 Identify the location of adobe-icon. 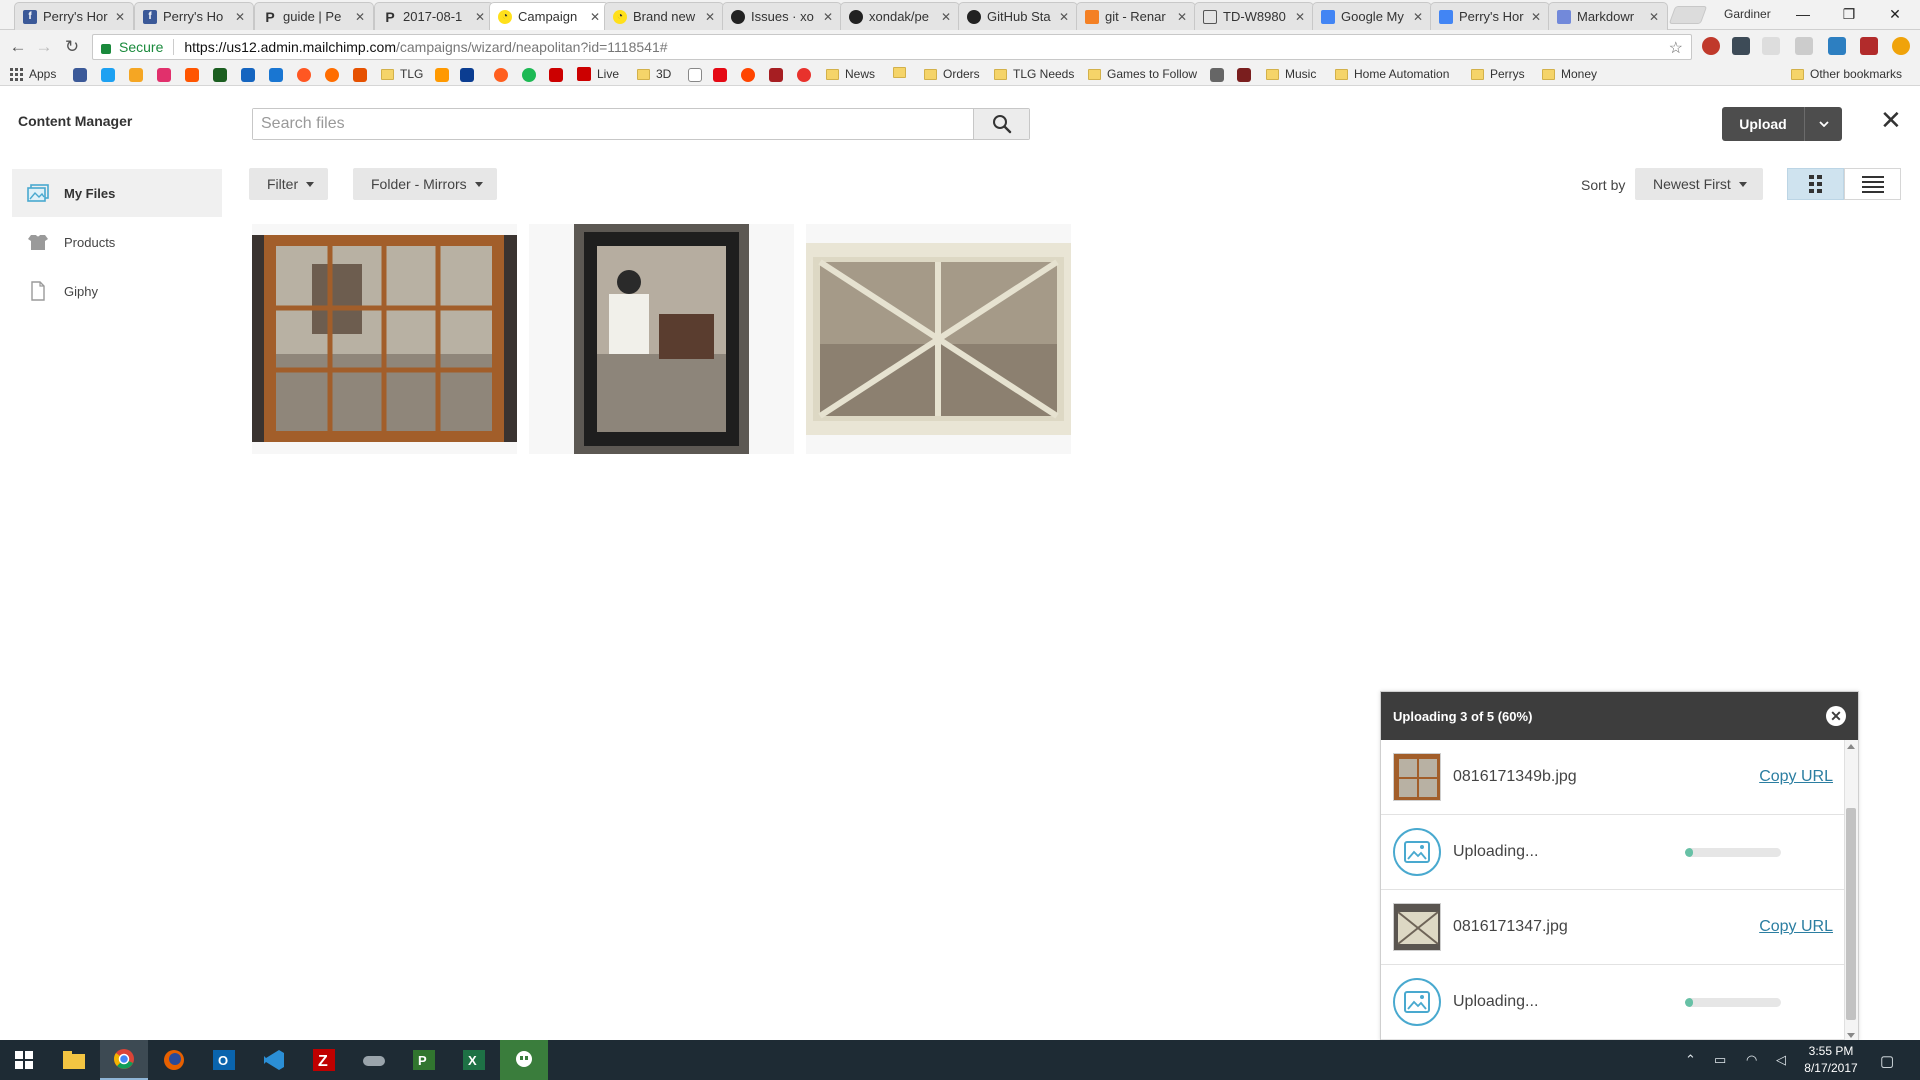
(776, 75).